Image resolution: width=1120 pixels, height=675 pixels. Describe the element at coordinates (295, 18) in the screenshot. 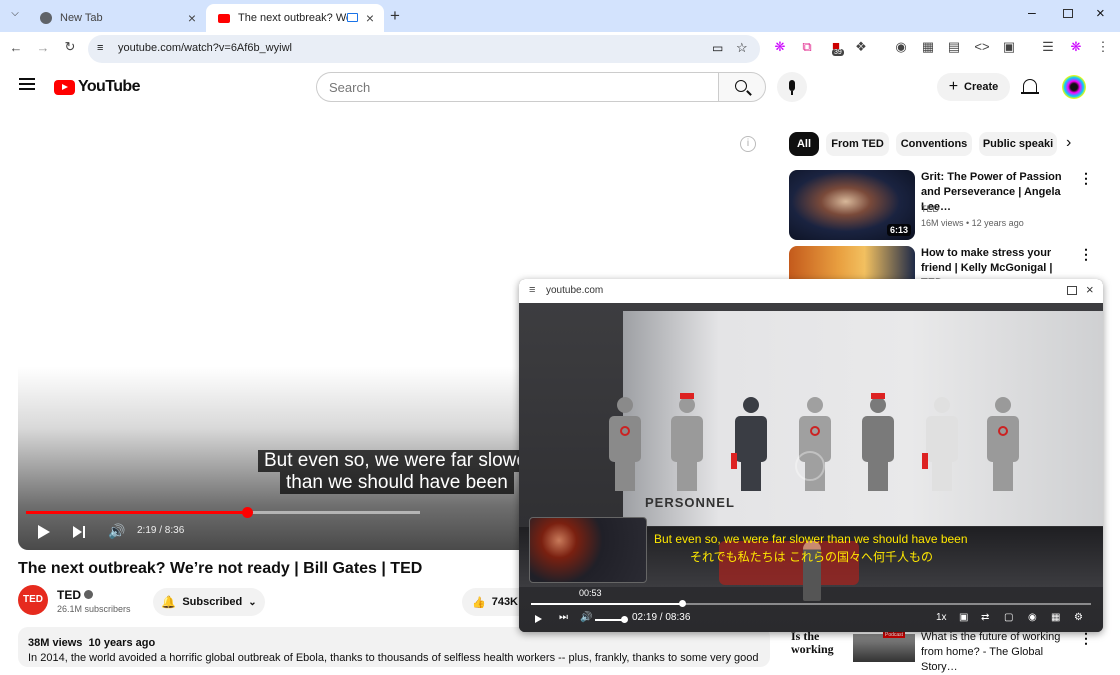

I see `tab-youtube: The next outbreak? We're no ×` at that location.